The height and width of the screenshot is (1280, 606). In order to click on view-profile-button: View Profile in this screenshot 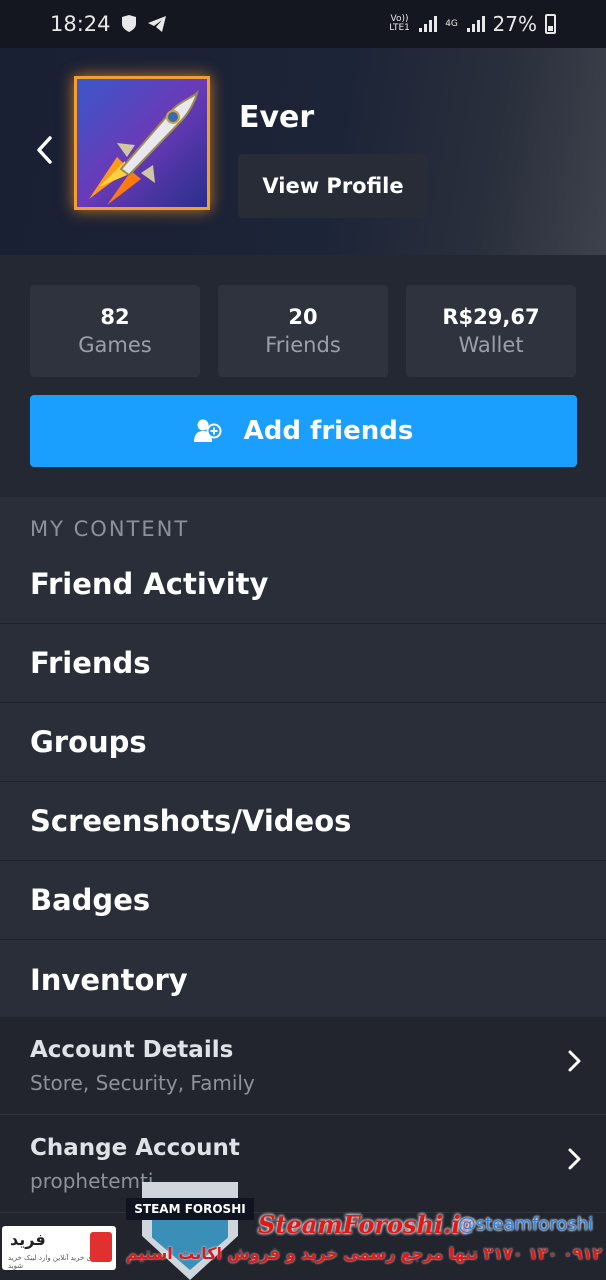, I will do `click(333, 186)`.